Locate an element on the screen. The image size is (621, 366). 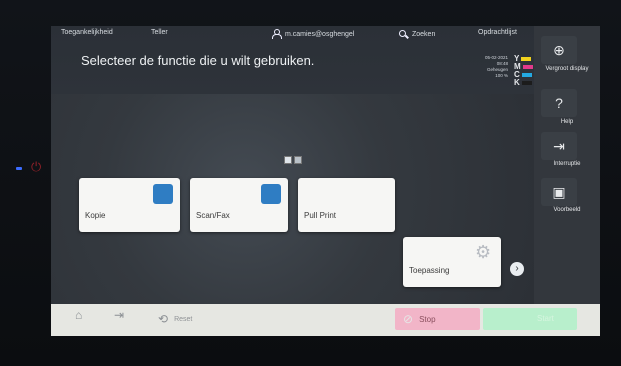
help-icon: ? is located at coordinates (559, 103).